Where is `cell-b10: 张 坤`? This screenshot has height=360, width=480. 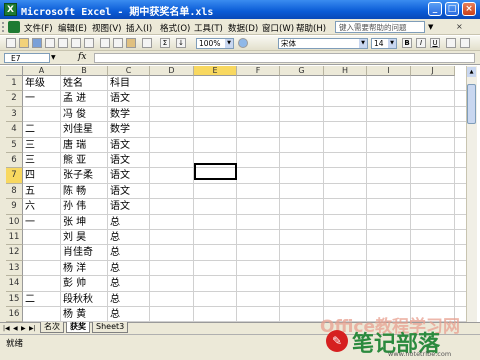
cell-b10: 张 坤 is located at coordinates (73, 222).